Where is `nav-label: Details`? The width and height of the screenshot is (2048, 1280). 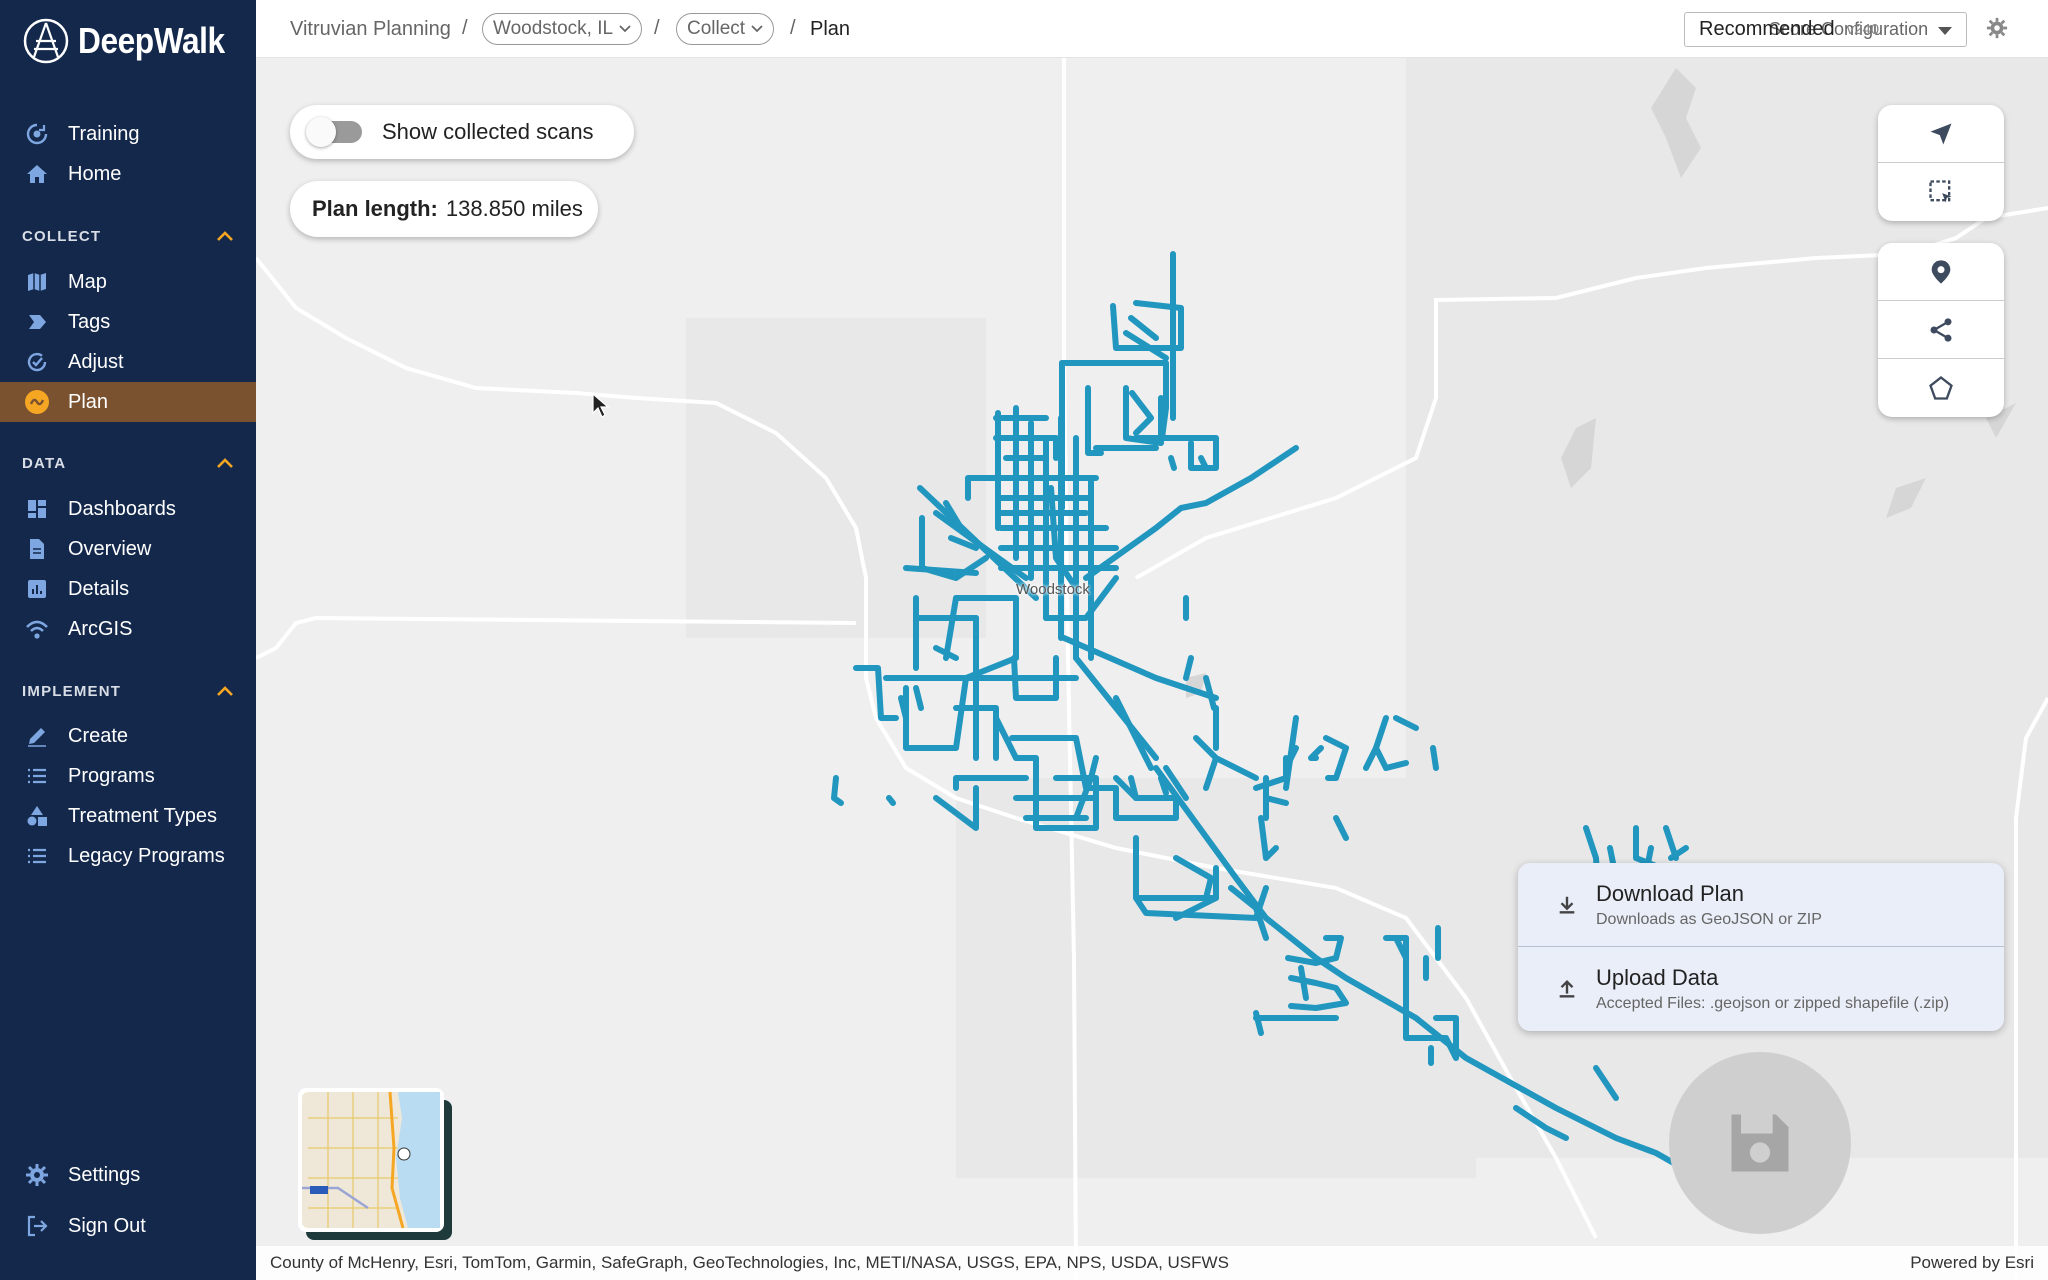 nav-label: Details is located at coordinates (99, 588).